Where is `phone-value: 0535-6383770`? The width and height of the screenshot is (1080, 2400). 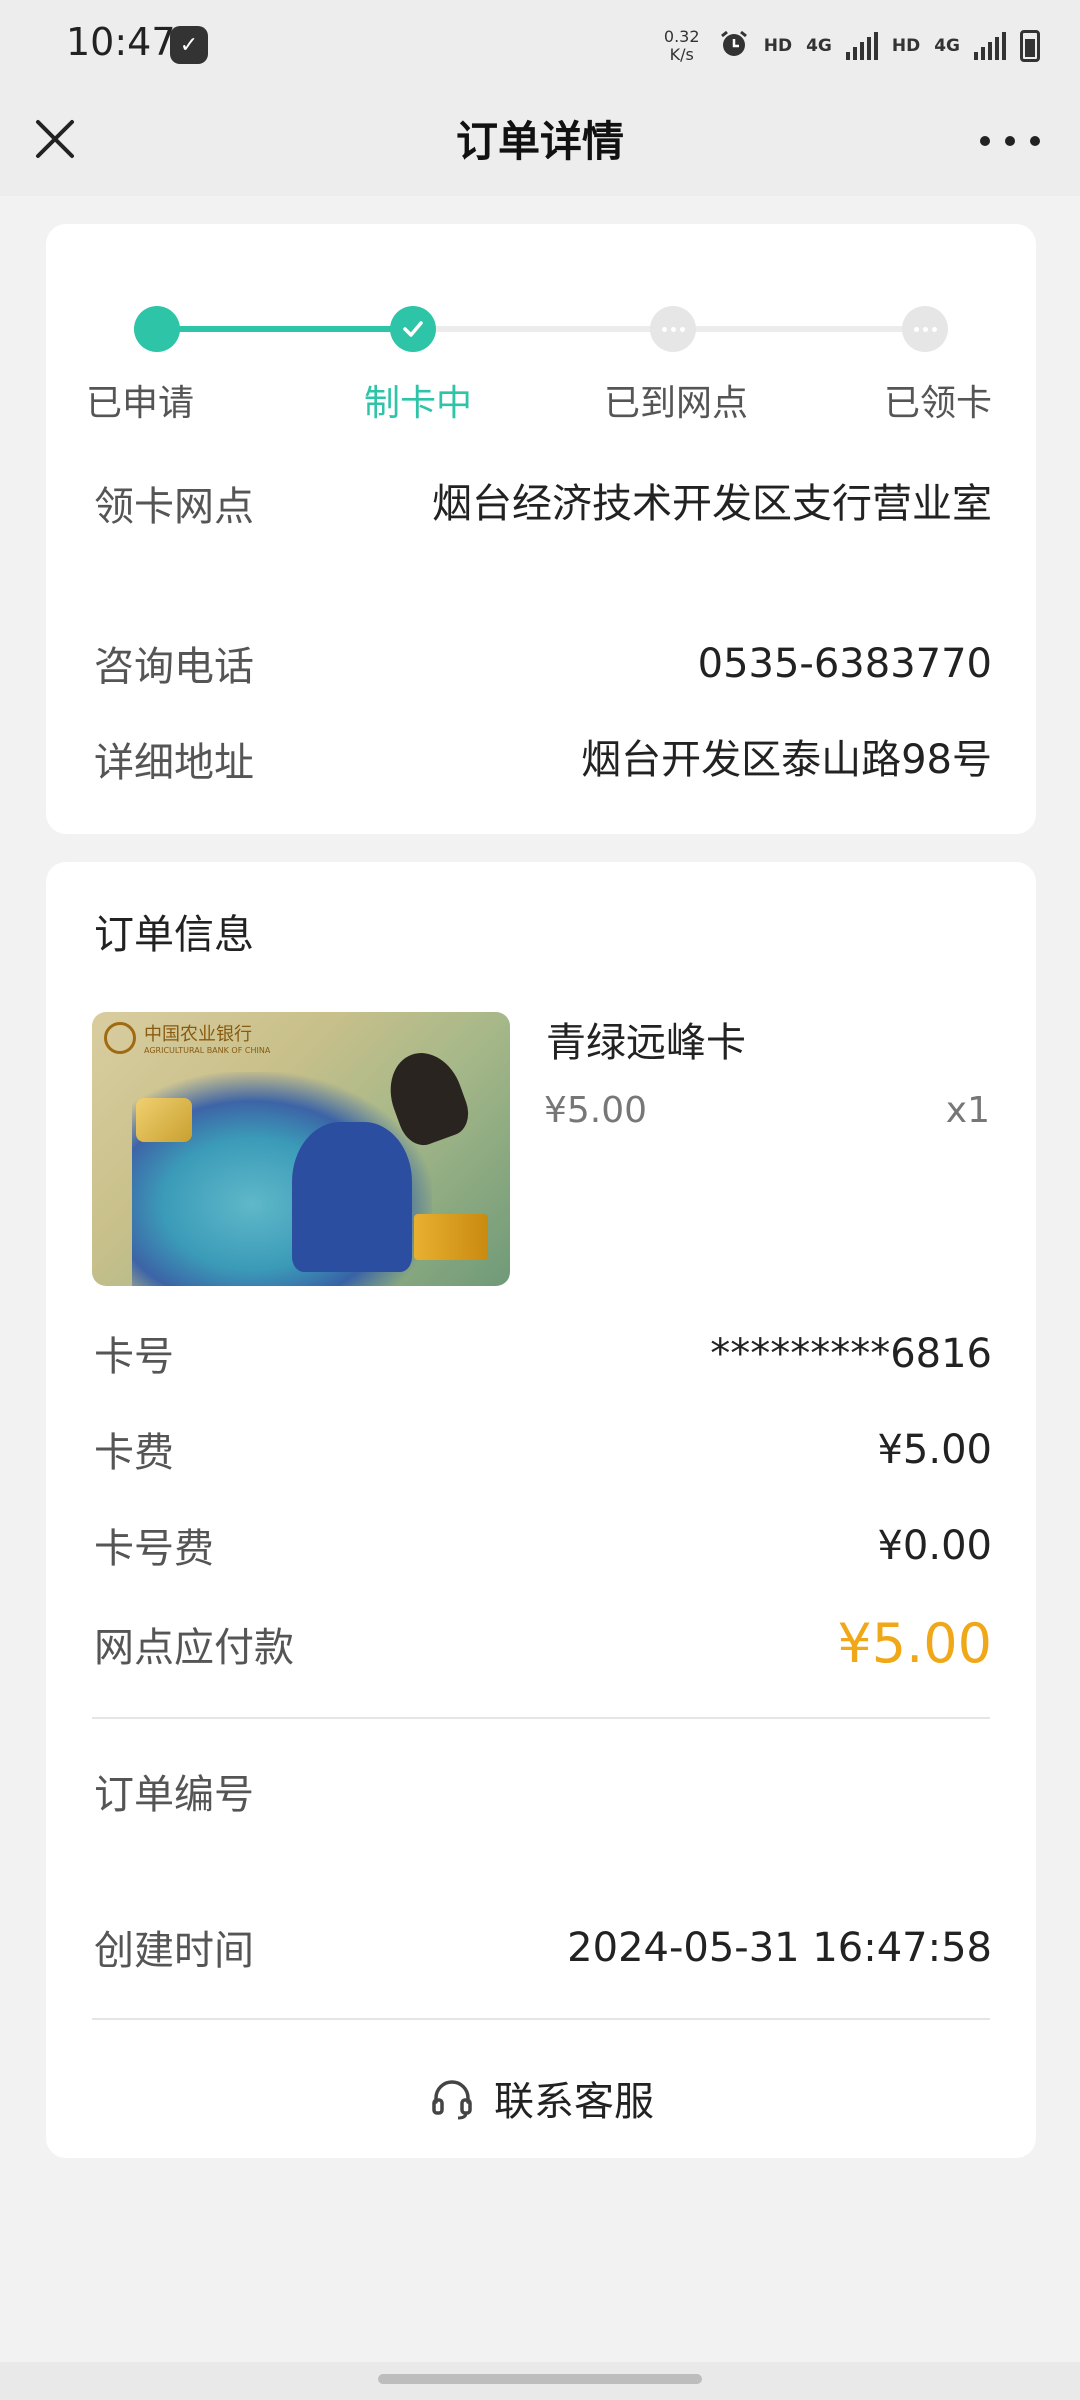
phone-value: 0535-6383770 is located at coordinates (845, 664).